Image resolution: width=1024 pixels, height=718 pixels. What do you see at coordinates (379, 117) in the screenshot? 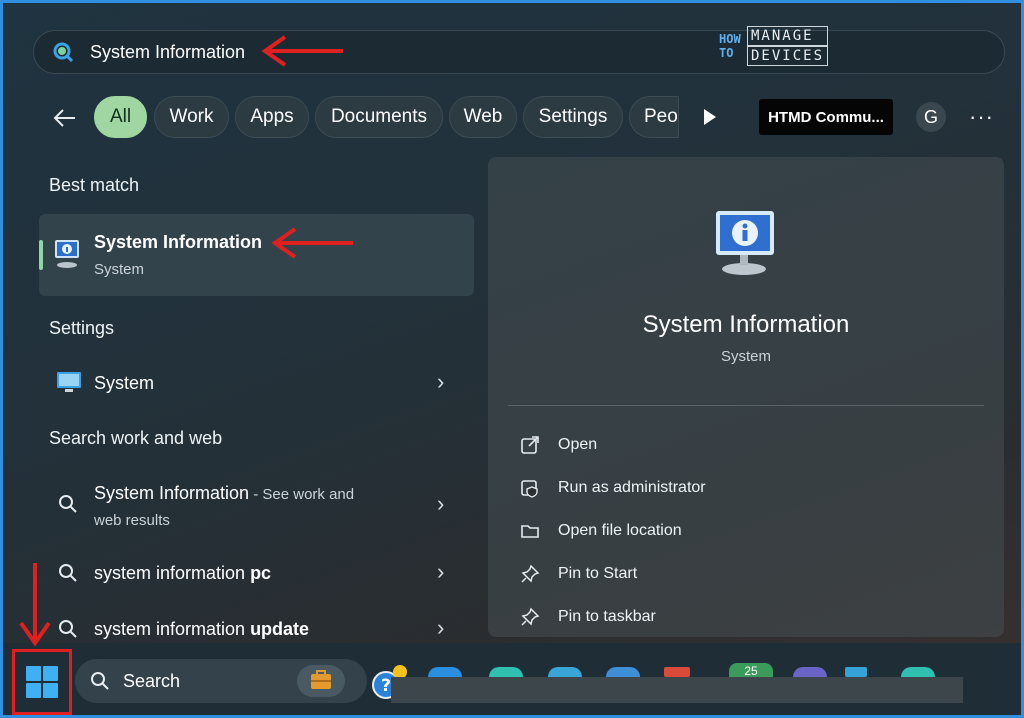
I see `chip-documents: Documents` at bounding box center [379, 117].